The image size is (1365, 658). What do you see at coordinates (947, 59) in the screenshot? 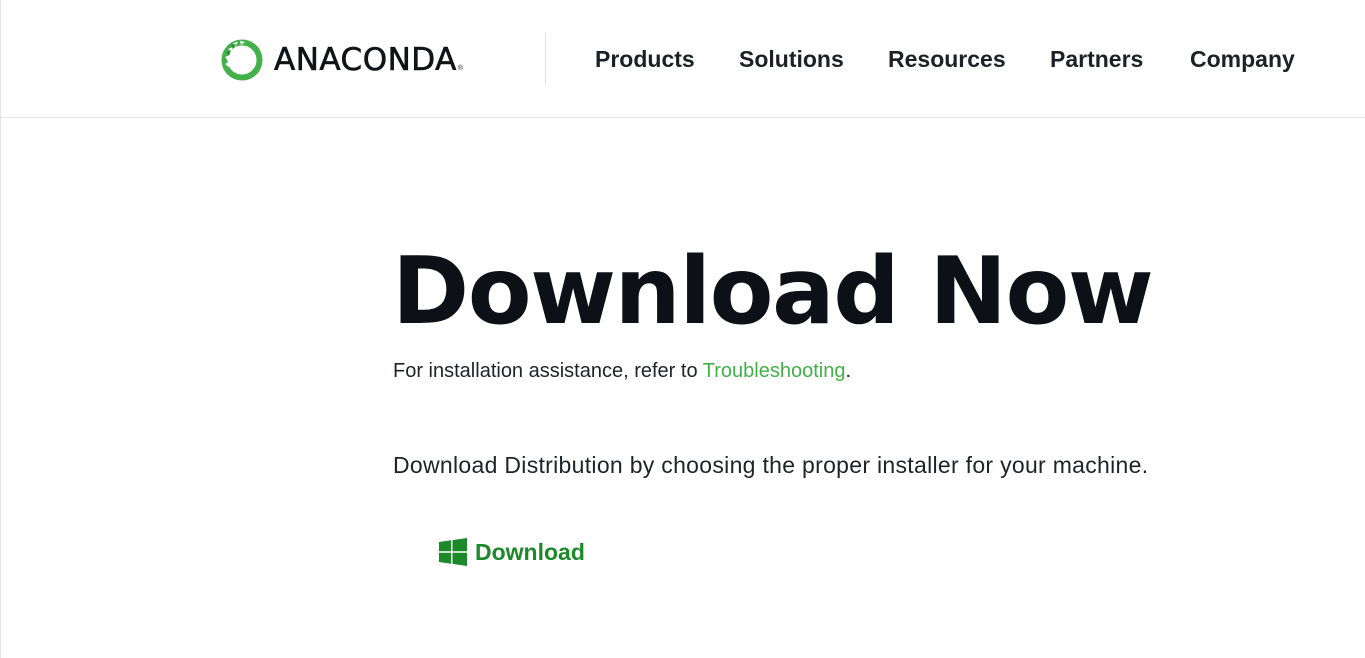
I see `nav-resources: Resources` at bounding box center [947, 59].